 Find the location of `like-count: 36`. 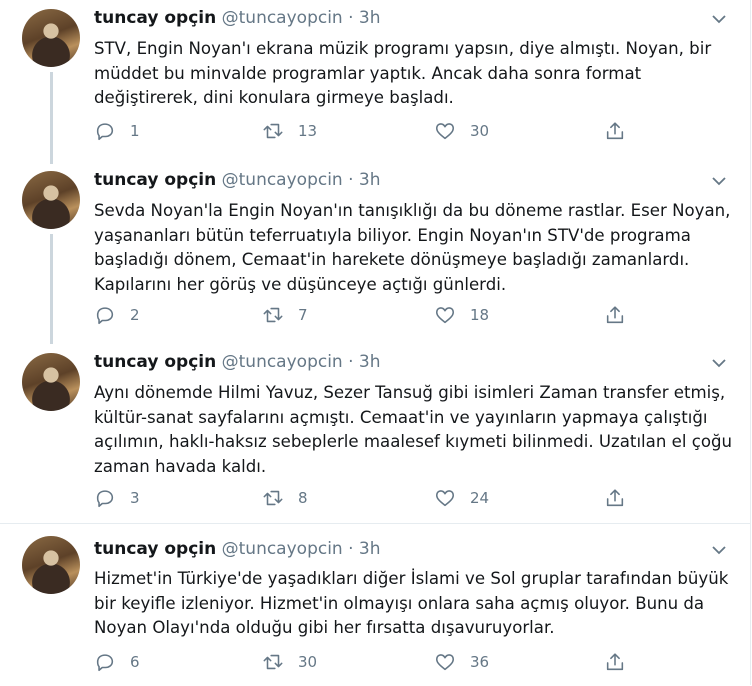

like-count: 36 is located at coordinates (480, 662).